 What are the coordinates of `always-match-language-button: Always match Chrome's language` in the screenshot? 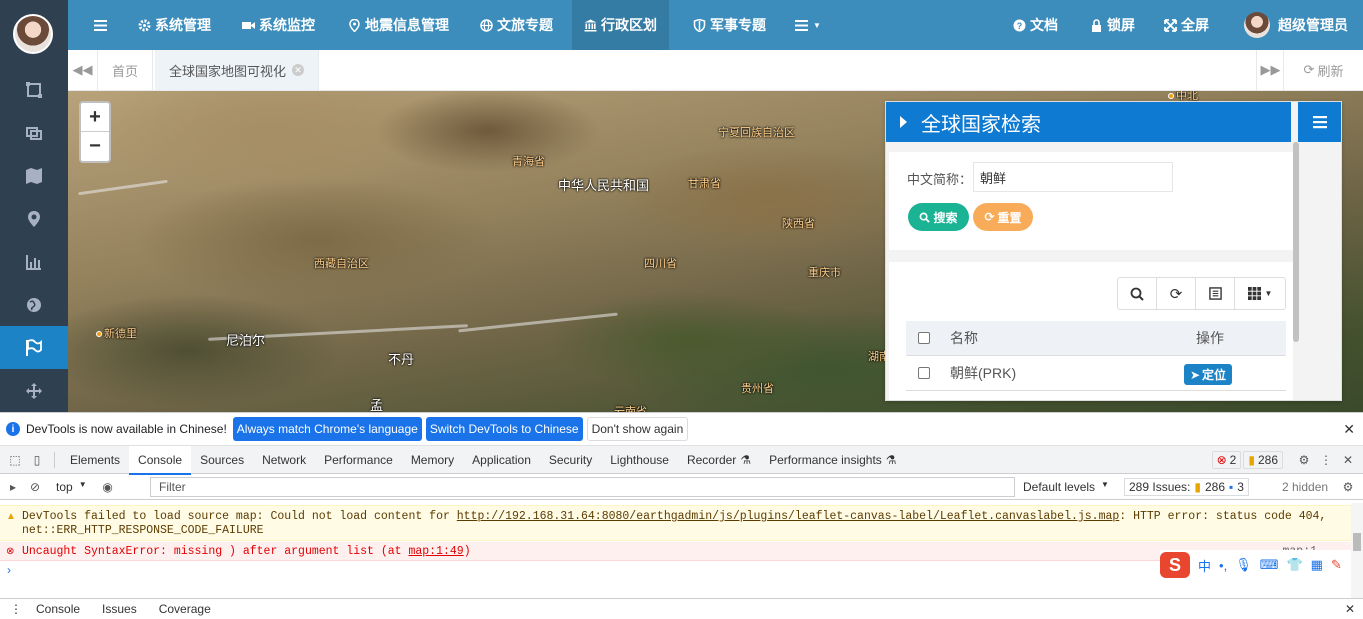 It's located at (327, 429).